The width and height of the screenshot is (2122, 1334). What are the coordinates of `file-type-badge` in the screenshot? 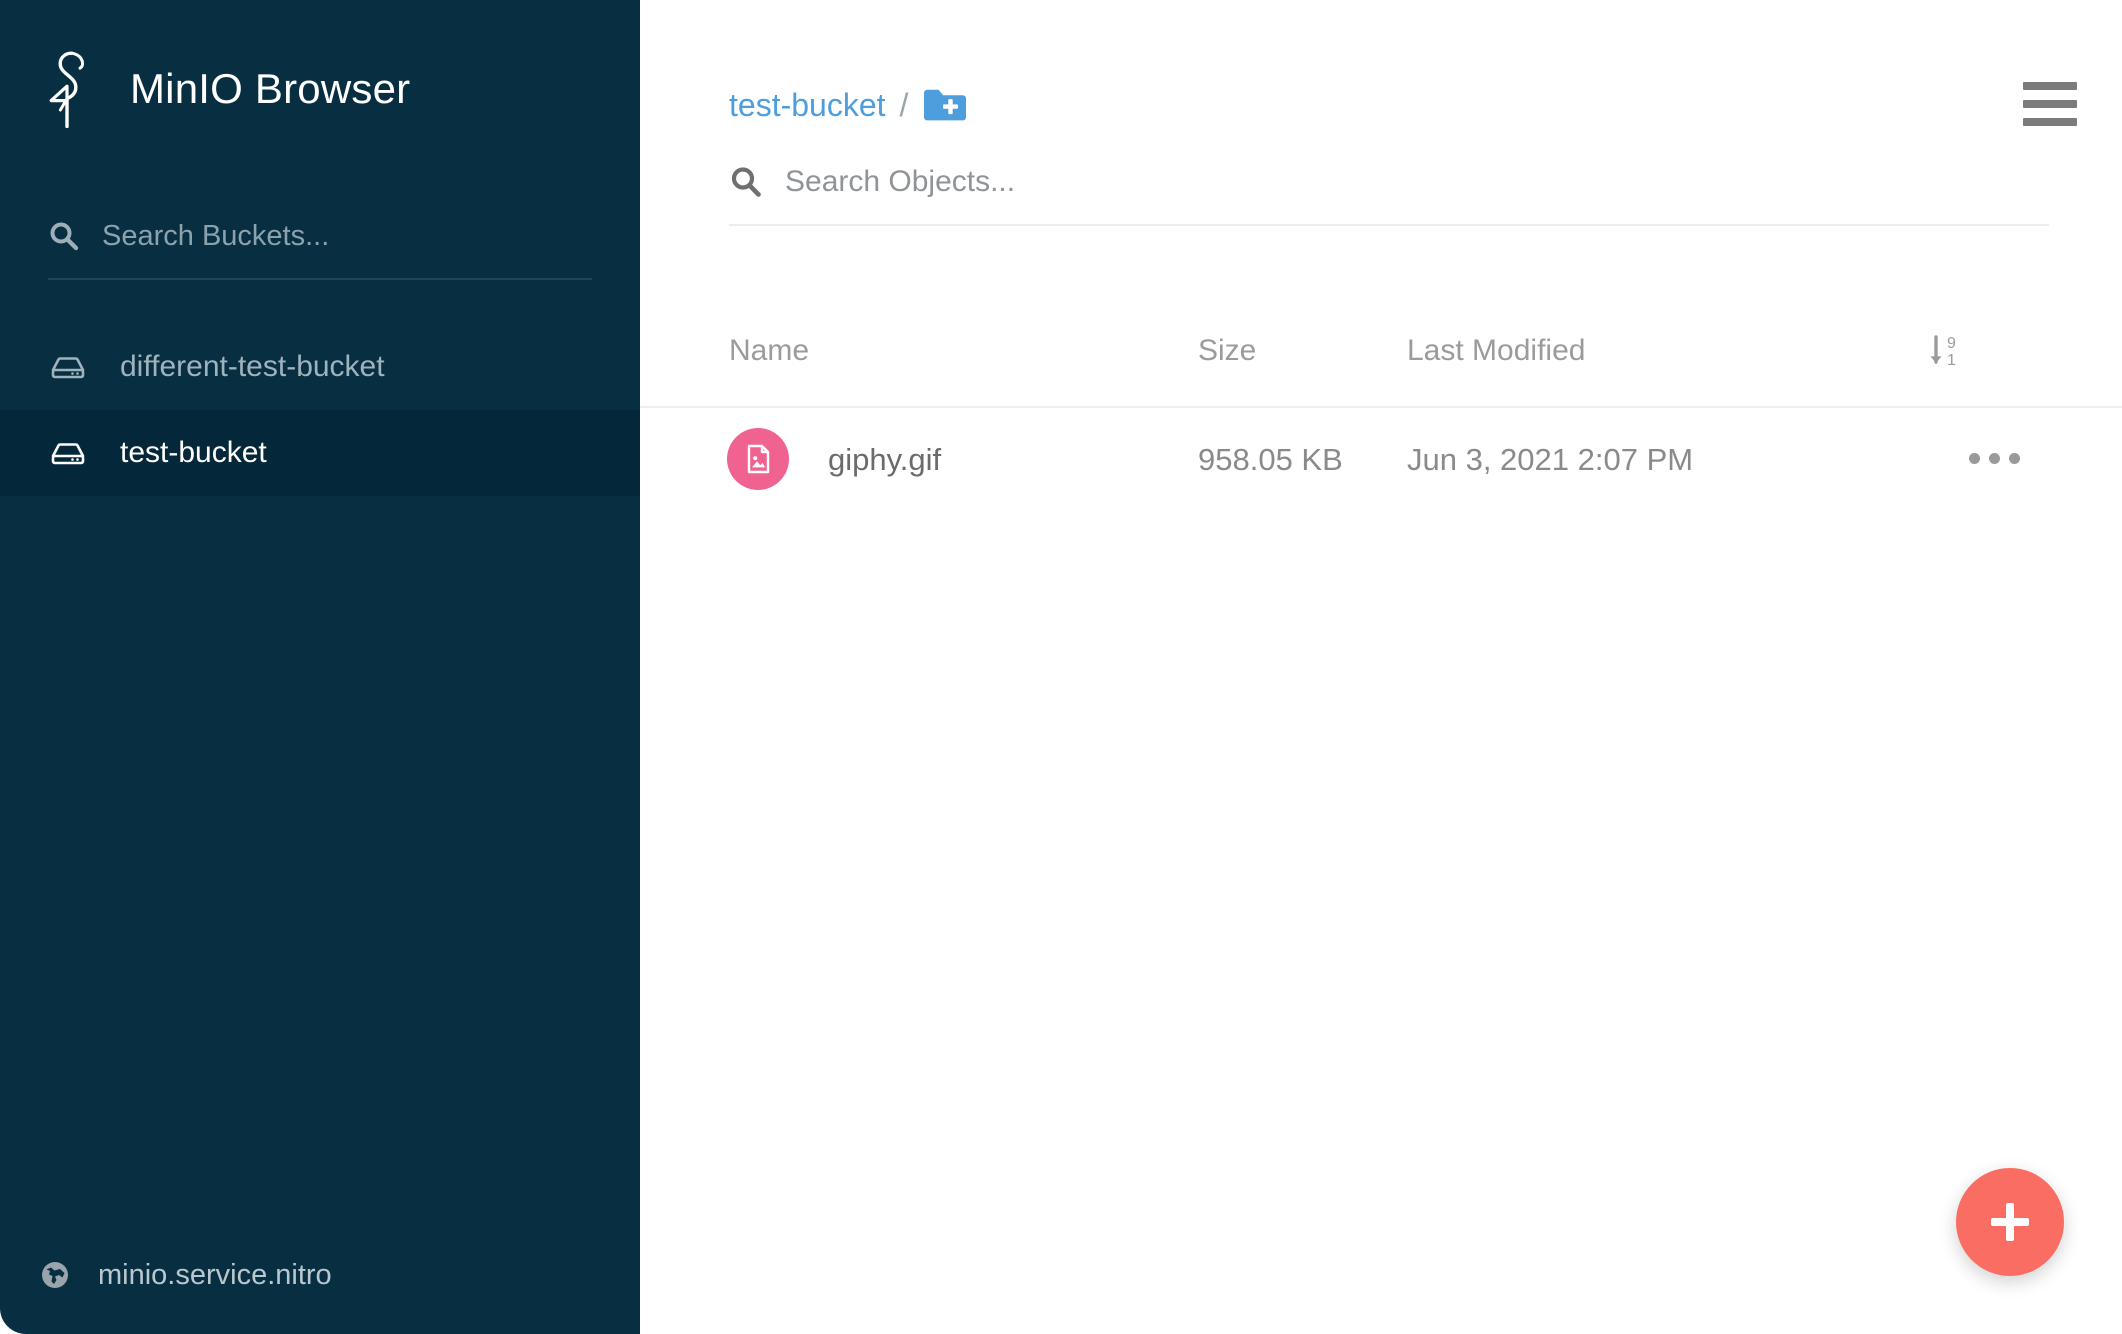 It's located at (758, 459).